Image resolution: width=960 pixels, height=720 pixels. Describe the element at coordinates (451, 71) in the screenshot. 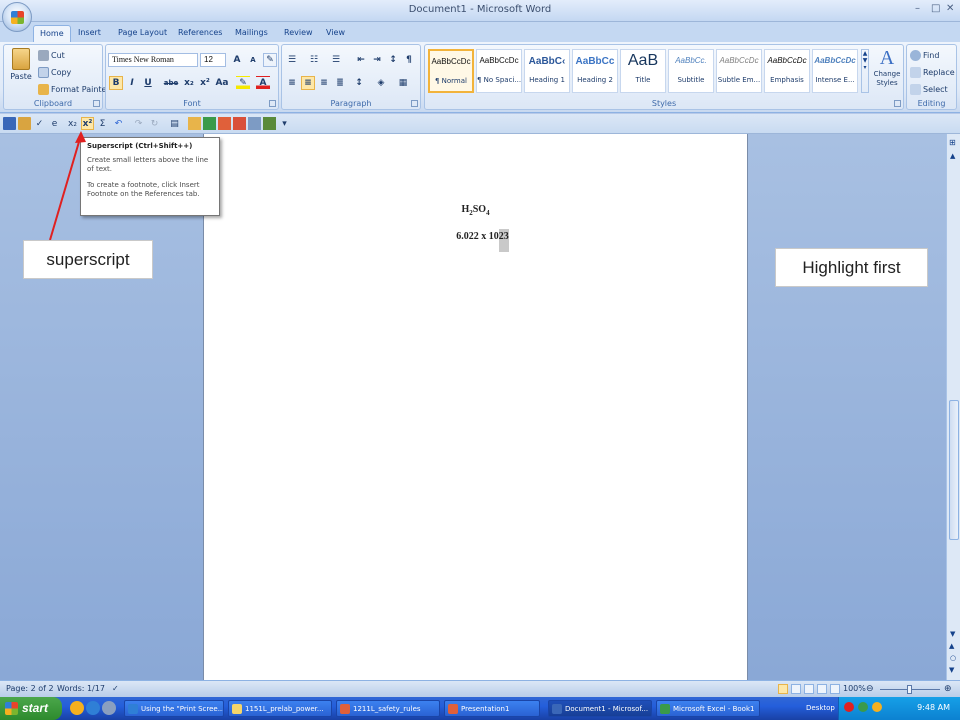

I see `style-normal: AaBbCcDc ¶ Normal` at that location.